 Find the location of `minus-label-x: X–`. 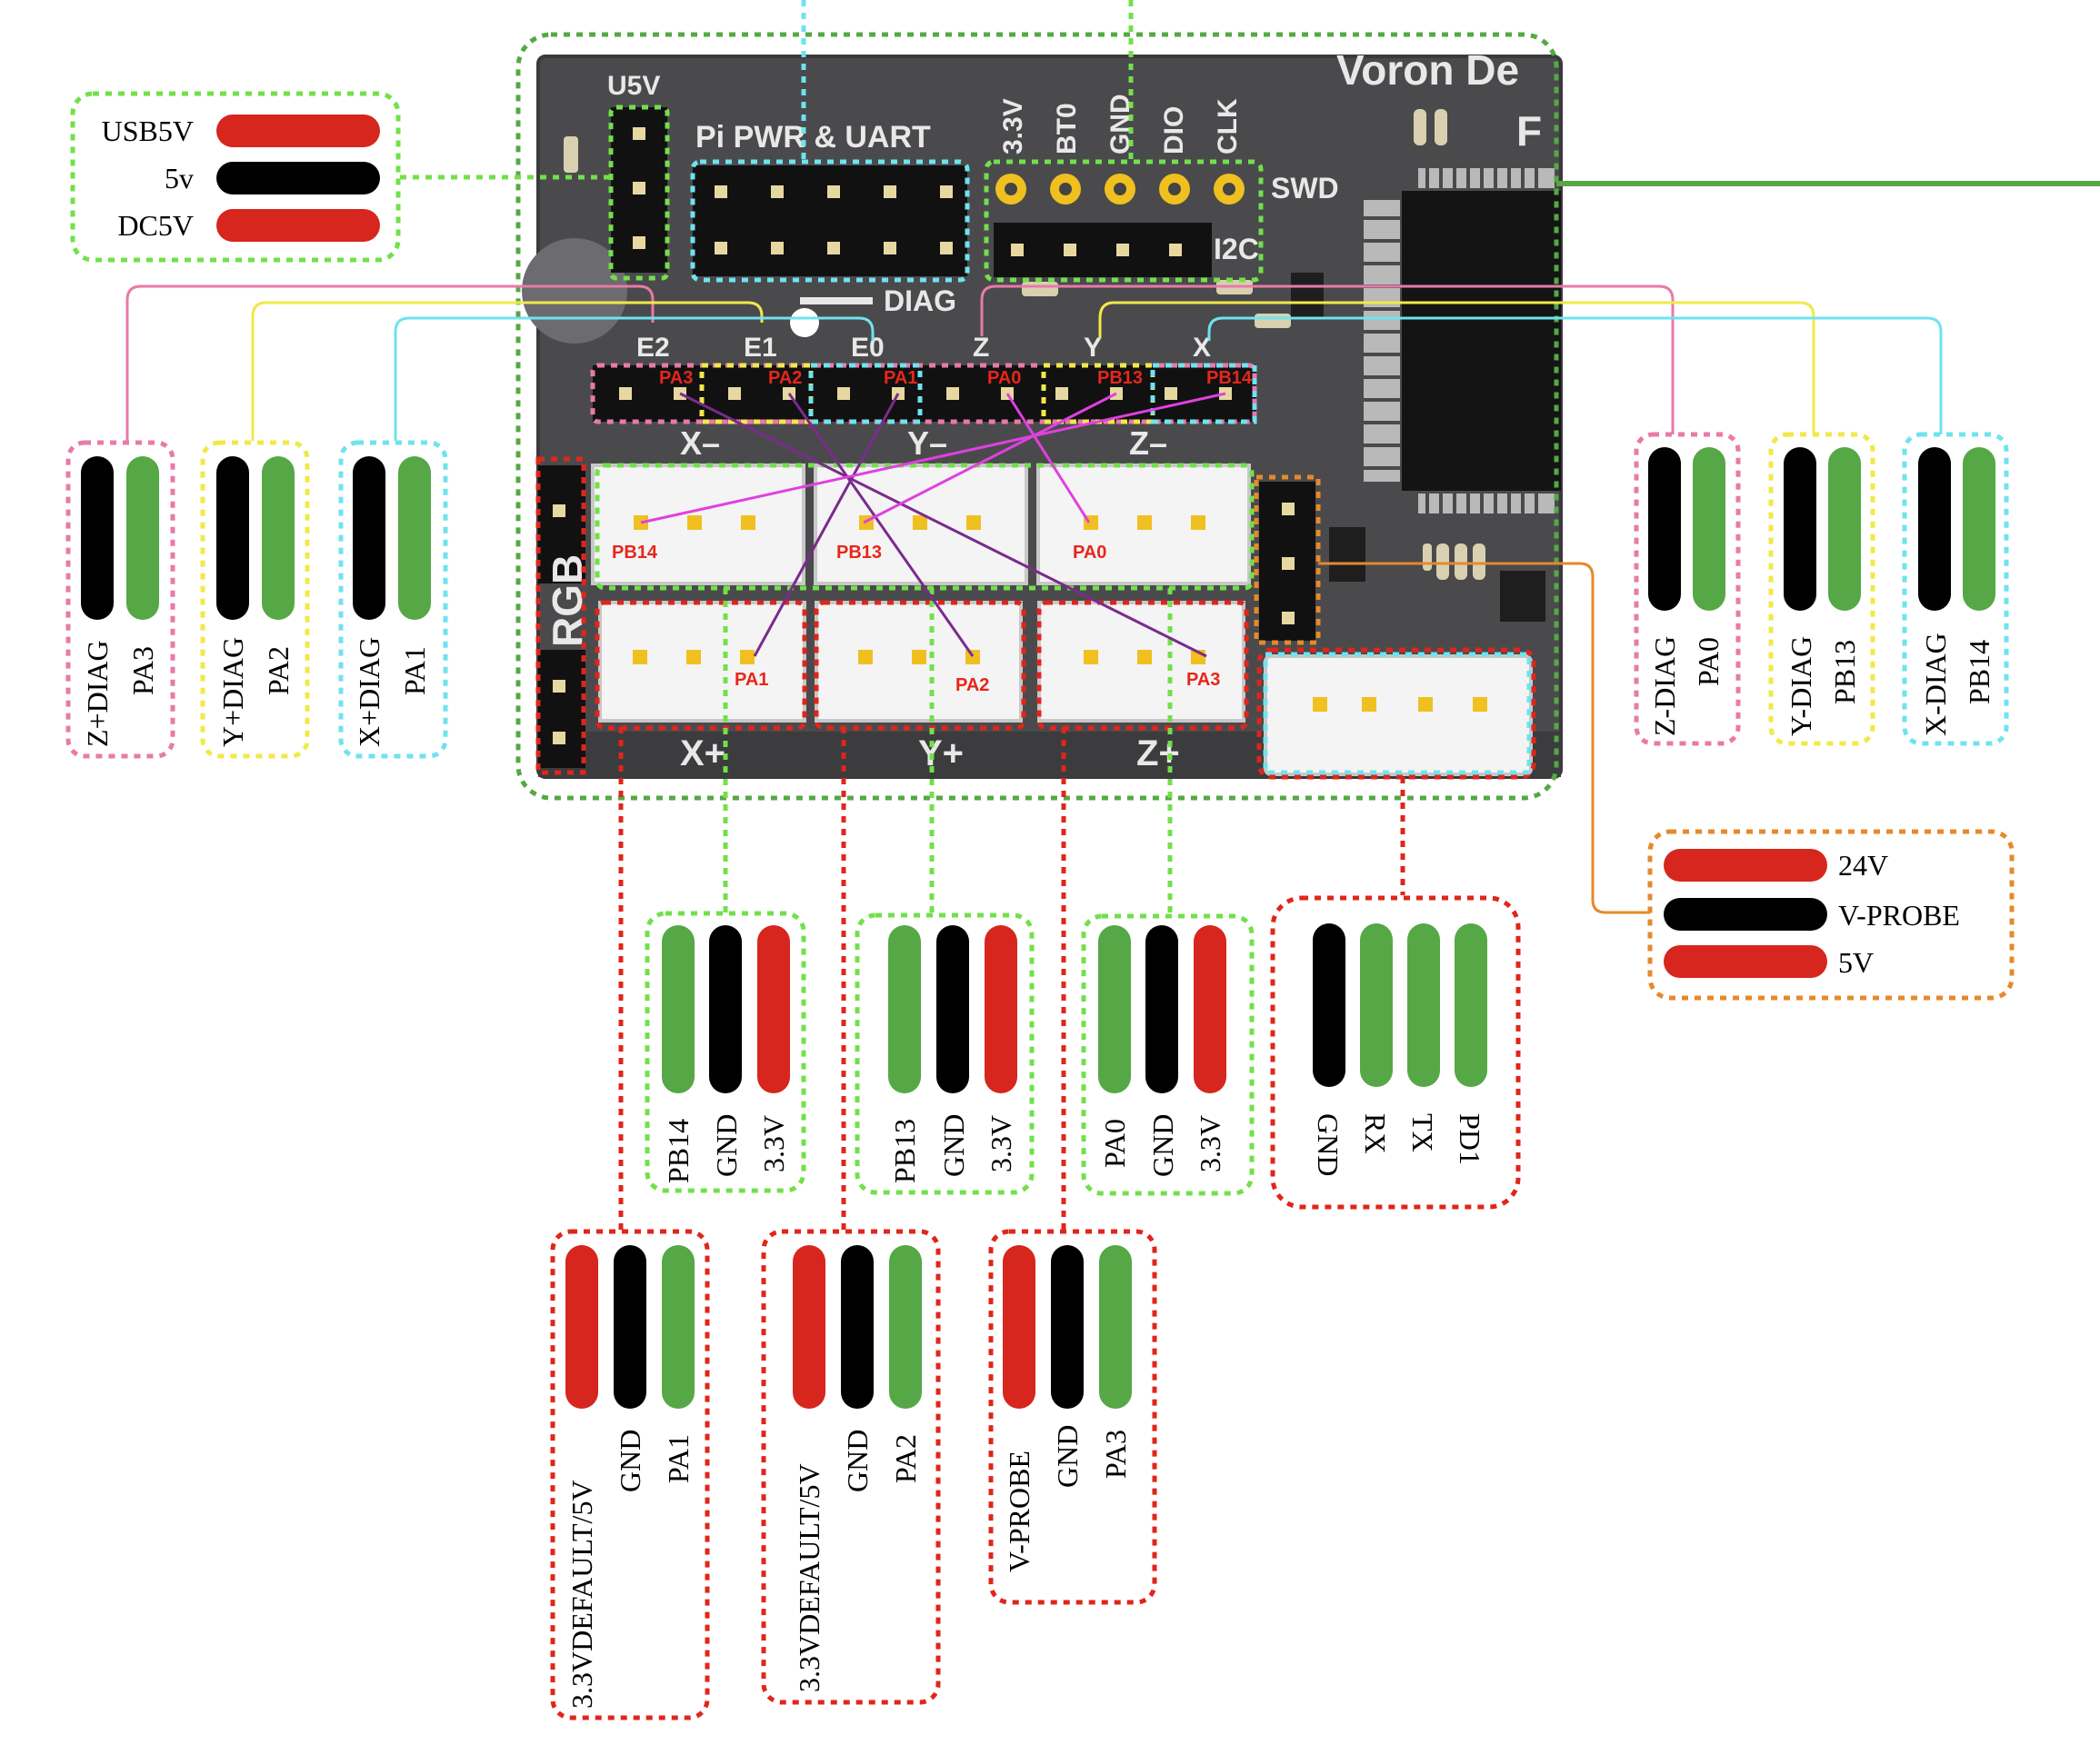

minus-label-x: X– is located at coordinates (700, 443).